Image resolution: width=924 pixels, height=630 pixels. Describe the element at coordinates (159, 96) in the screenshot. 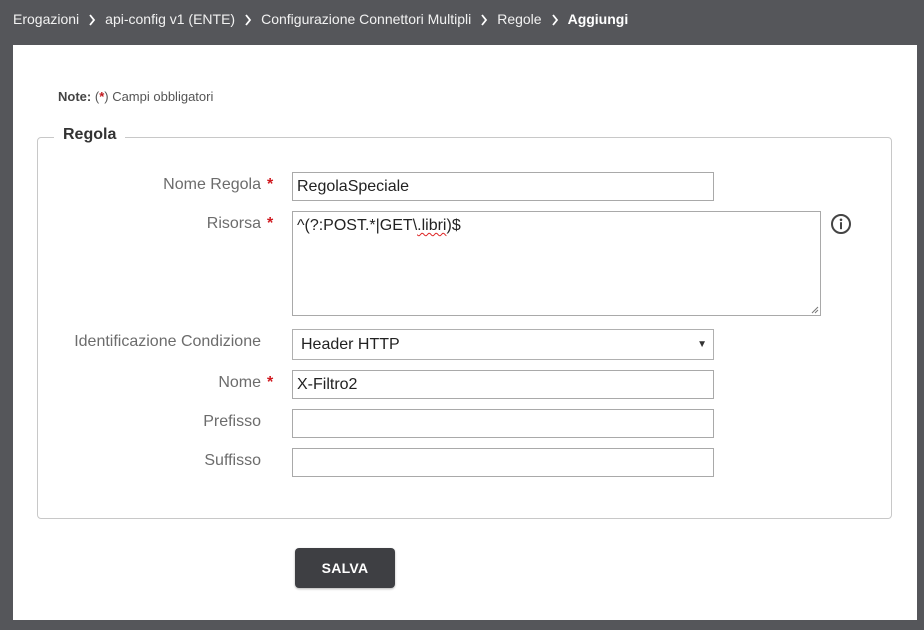

I see `note-text: ) Campi obbligatori` at that location.